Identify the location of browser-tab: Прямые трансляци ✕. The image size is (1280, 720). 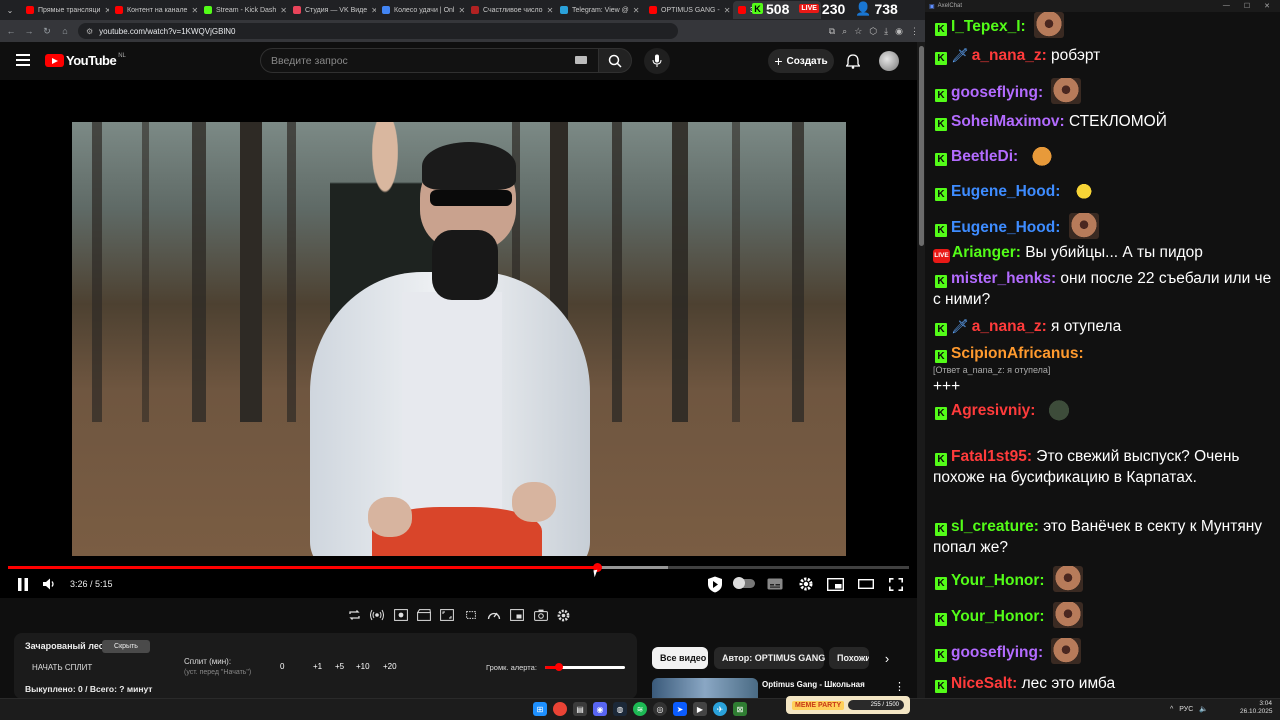
(65, 10).